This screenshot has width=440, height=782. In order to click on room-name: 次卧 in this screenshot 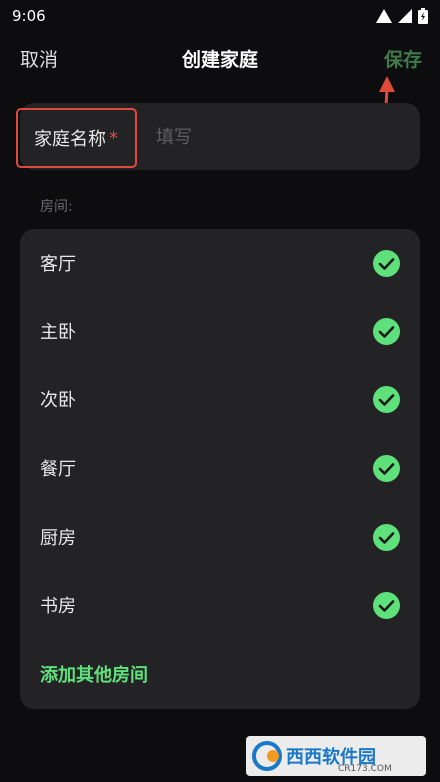, I will do `click(58, 400)`.